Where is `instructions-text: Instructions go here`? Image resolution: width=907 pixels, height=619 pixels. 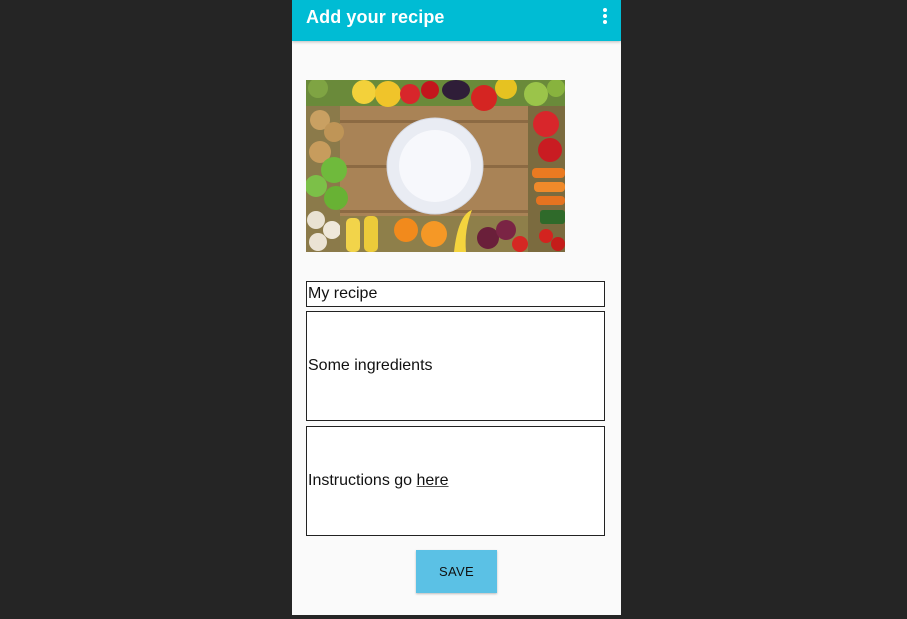 instructions-text: Instructions go here is located at coordinates (378, 481).